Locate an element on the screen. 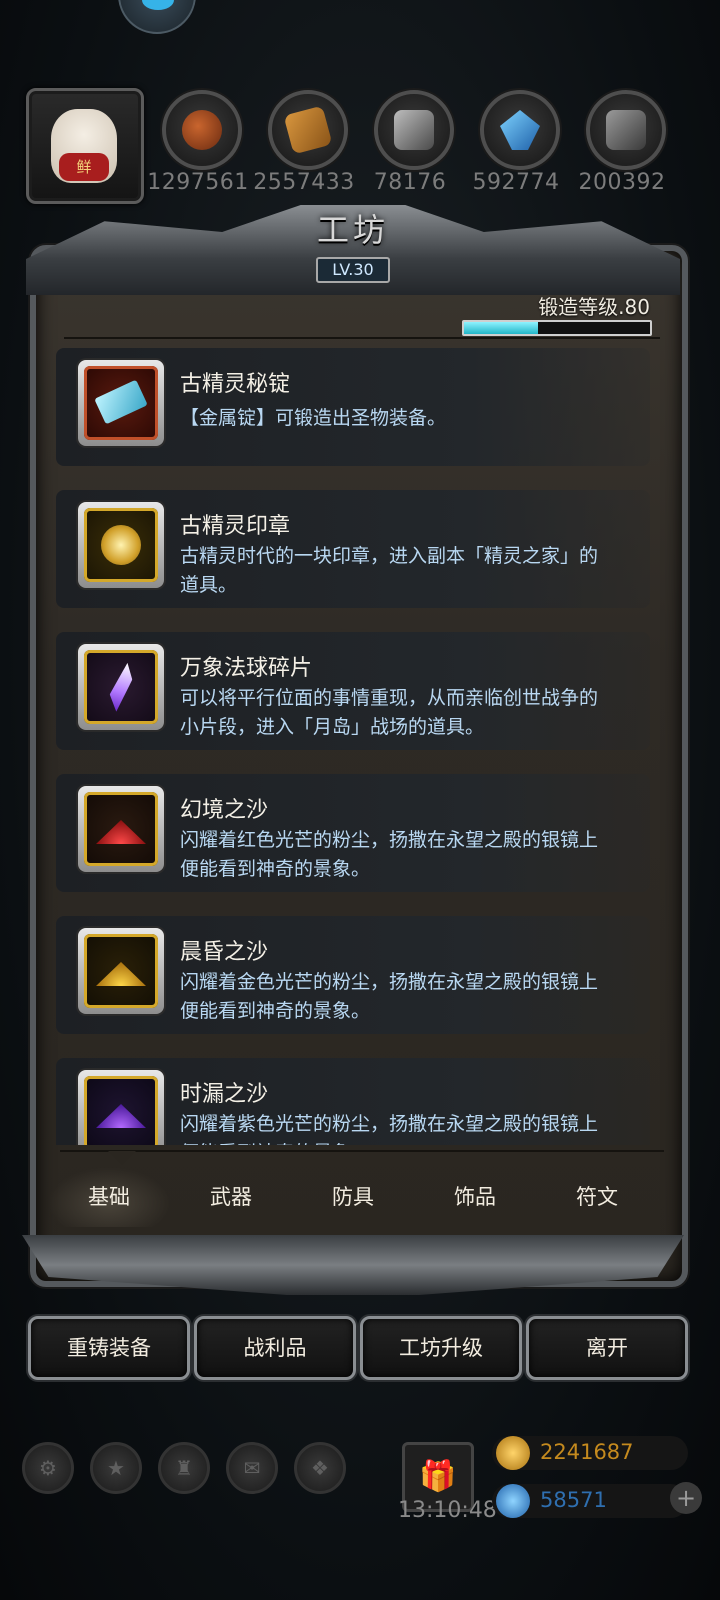 The width and height of the screenshot is (720, 1600). upgrade-workshop-button: 工坊升级 is located at coordinates (441, 1348).